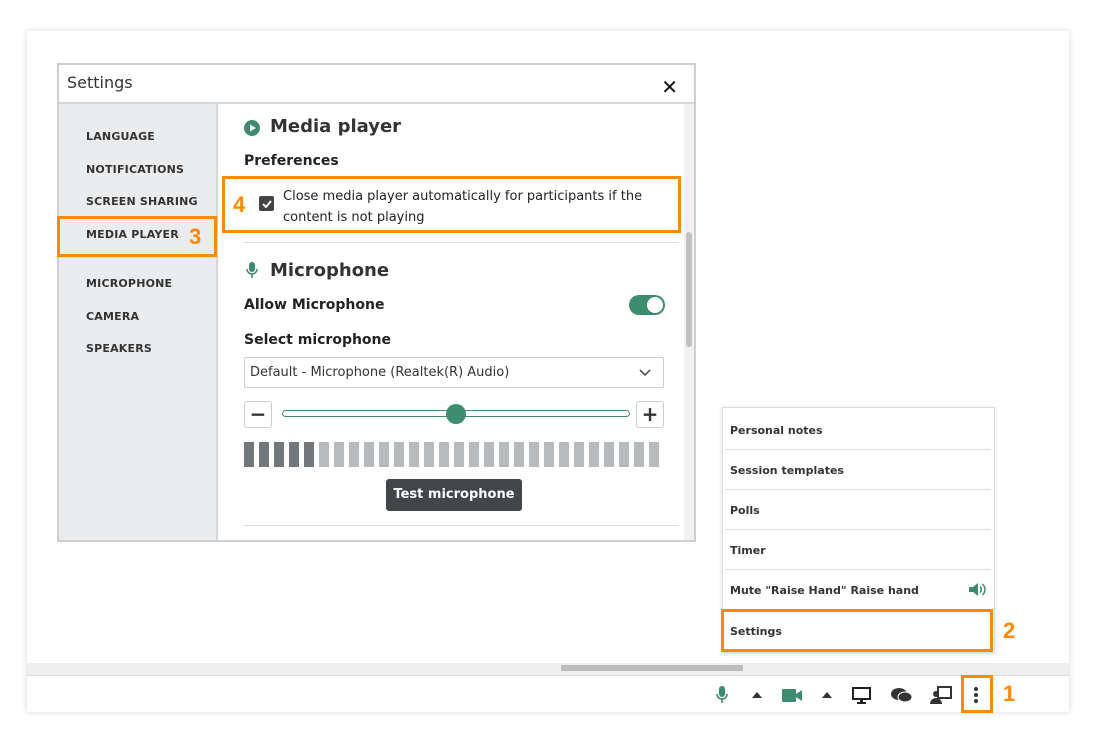  What do you see at coordinates (792, 695) in the screenshot?
I see `camera-icon` at bounding box center [792, 695].